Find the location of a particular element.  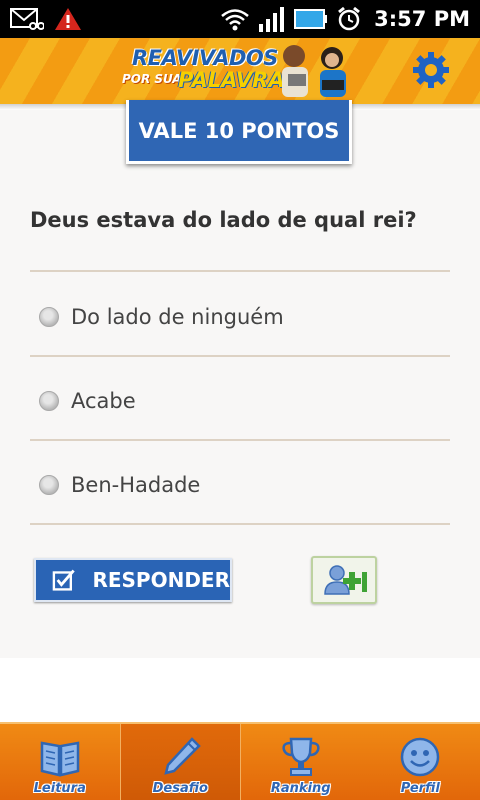

option-label: Do lado de ninguém is located at coordinates (177, 317).